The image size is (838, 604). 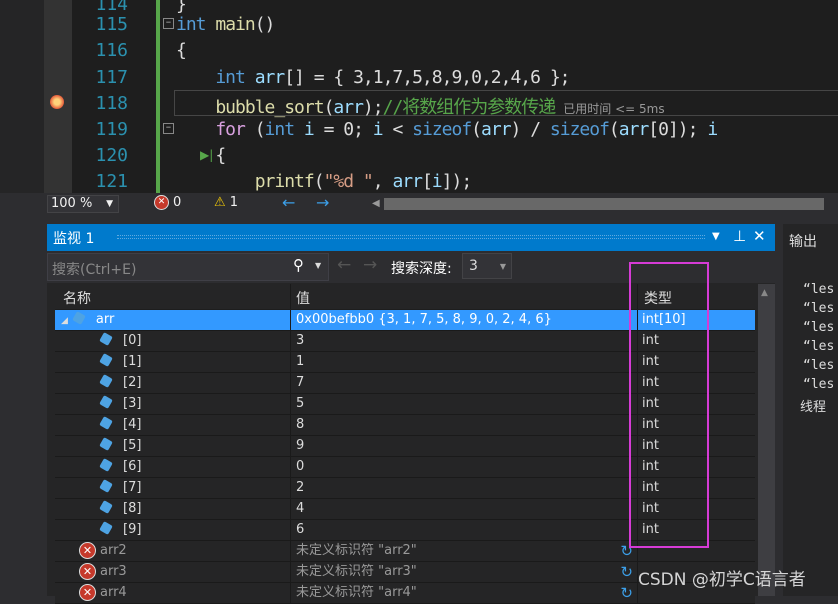 What do you see at coordinates (759, 236) in the screenshot?
I see `close-icon: ✕` at bounding box center [759, 236].